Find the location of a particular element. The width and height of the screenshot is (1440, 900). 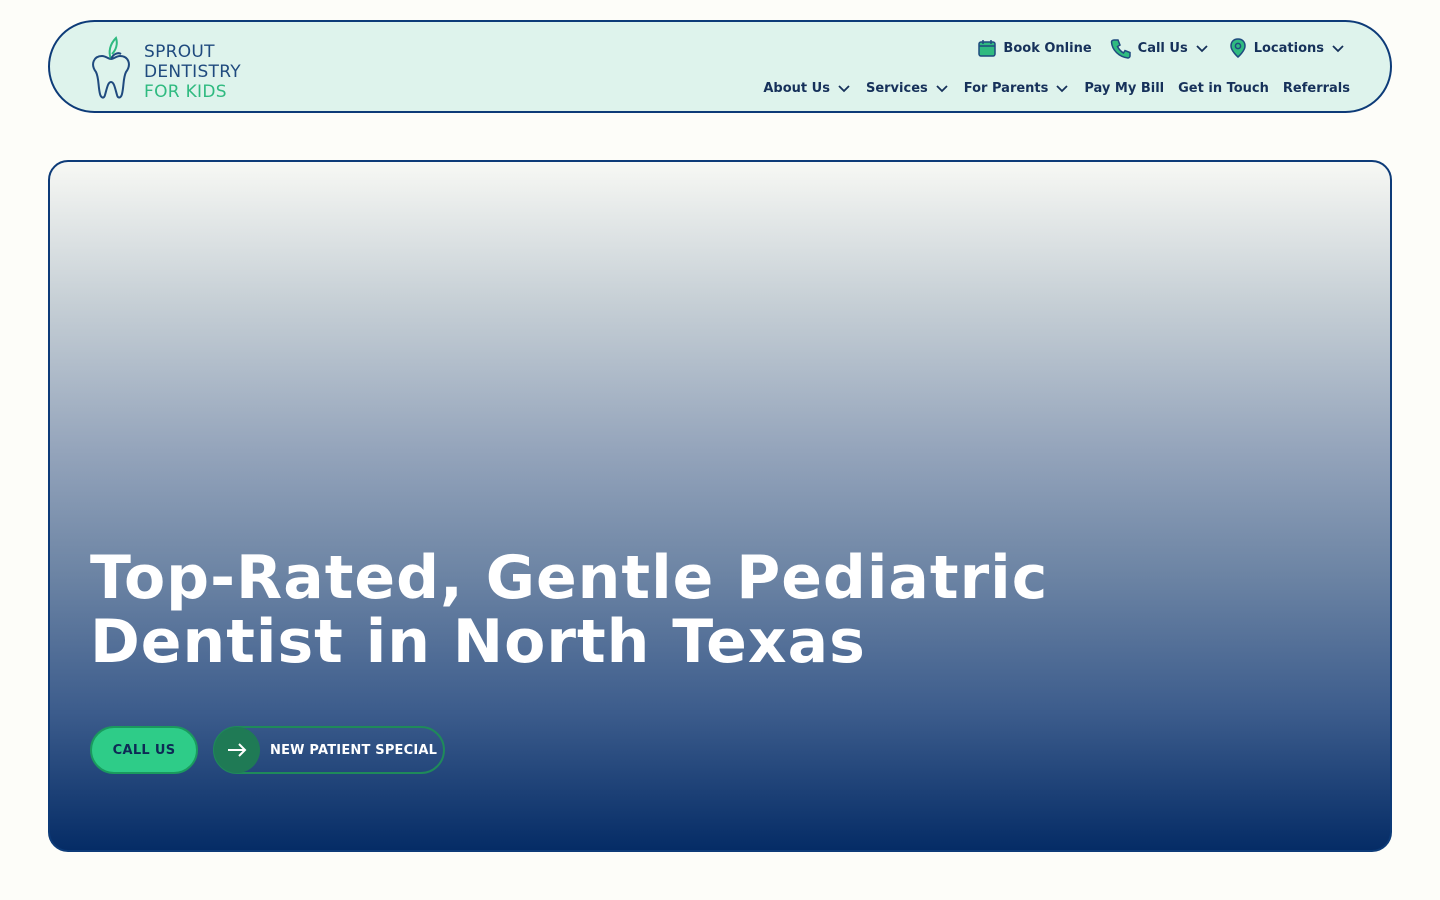

call-us-button: CALL US is located at coordinates (144, 750).